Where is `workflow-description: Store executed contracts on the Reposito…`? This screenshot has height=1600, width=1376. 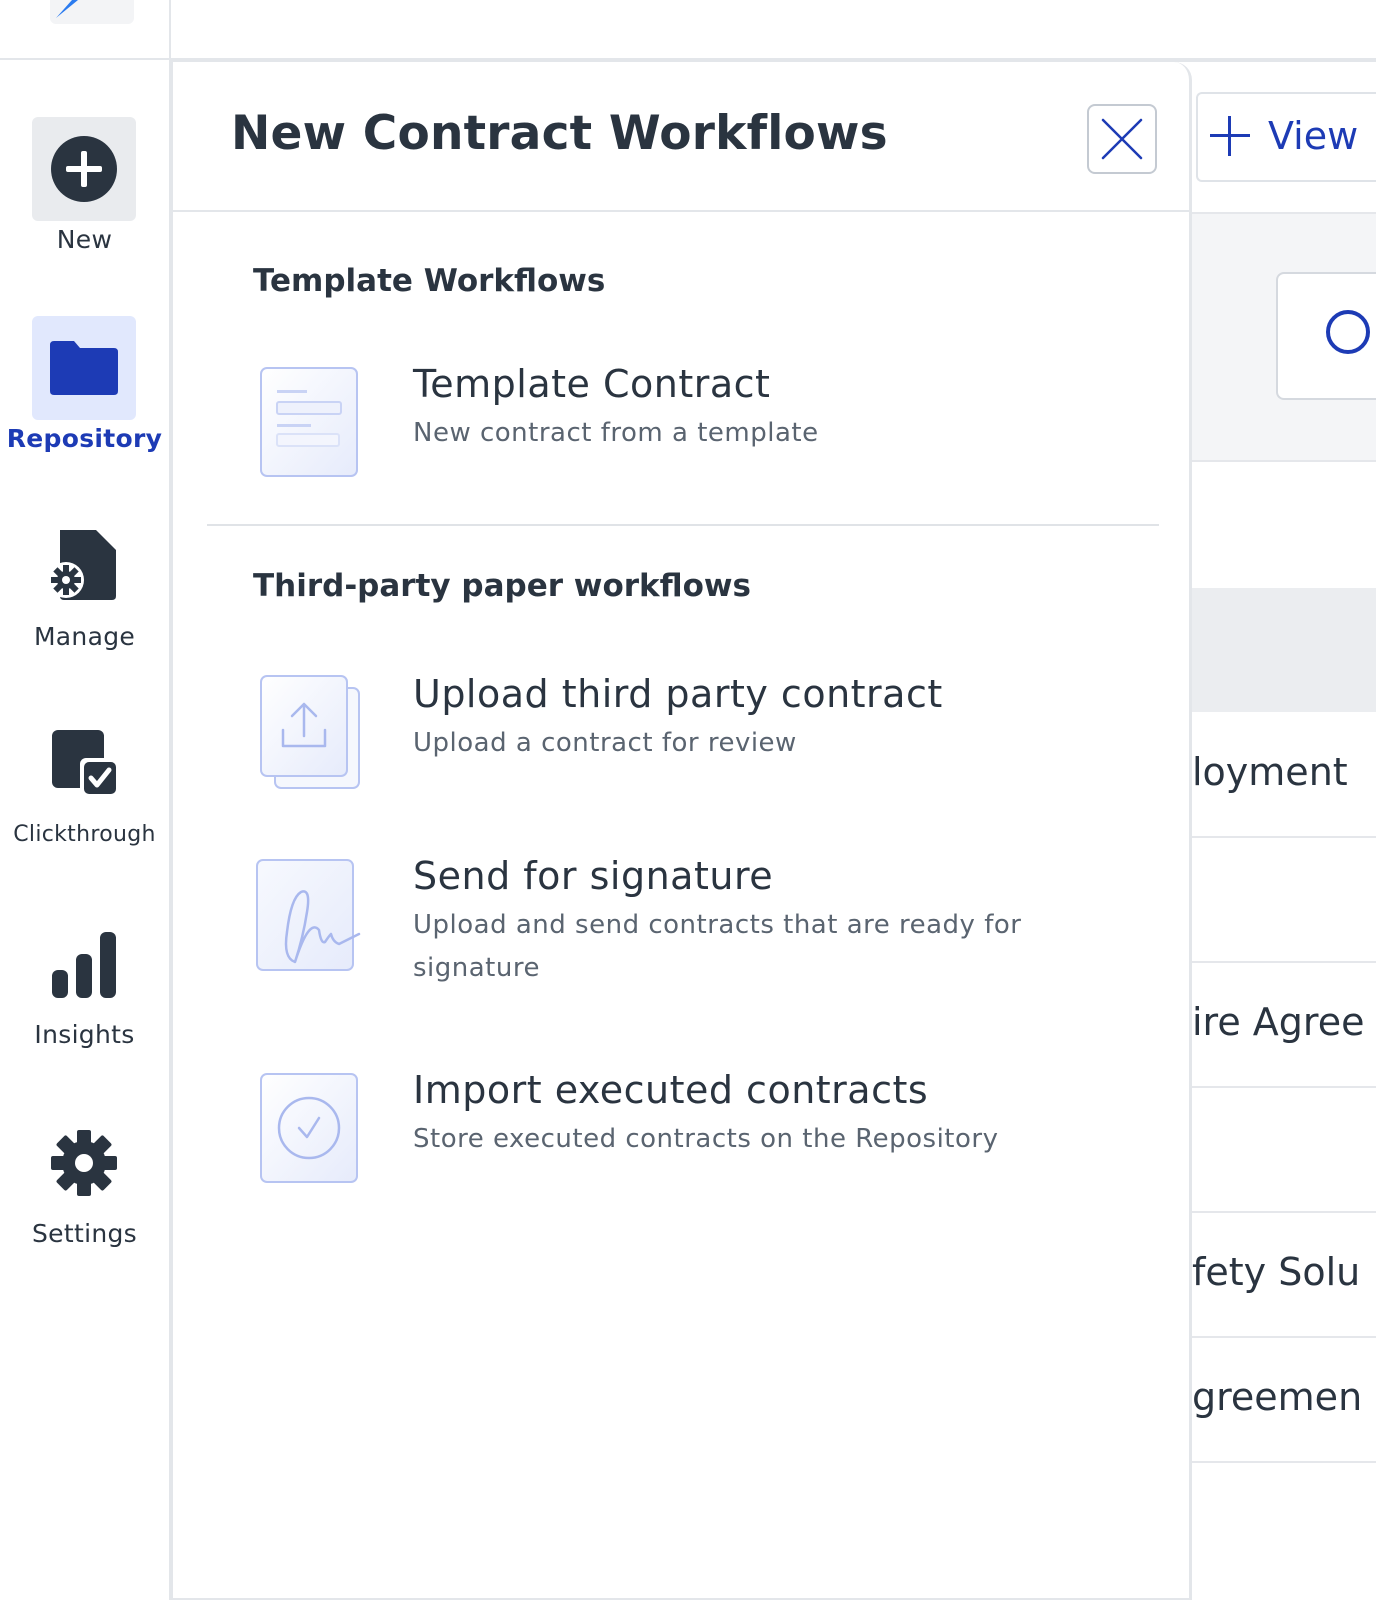
workflow-description: Store executed contracts on the Reposito… is located at coordinates (706, 1139).